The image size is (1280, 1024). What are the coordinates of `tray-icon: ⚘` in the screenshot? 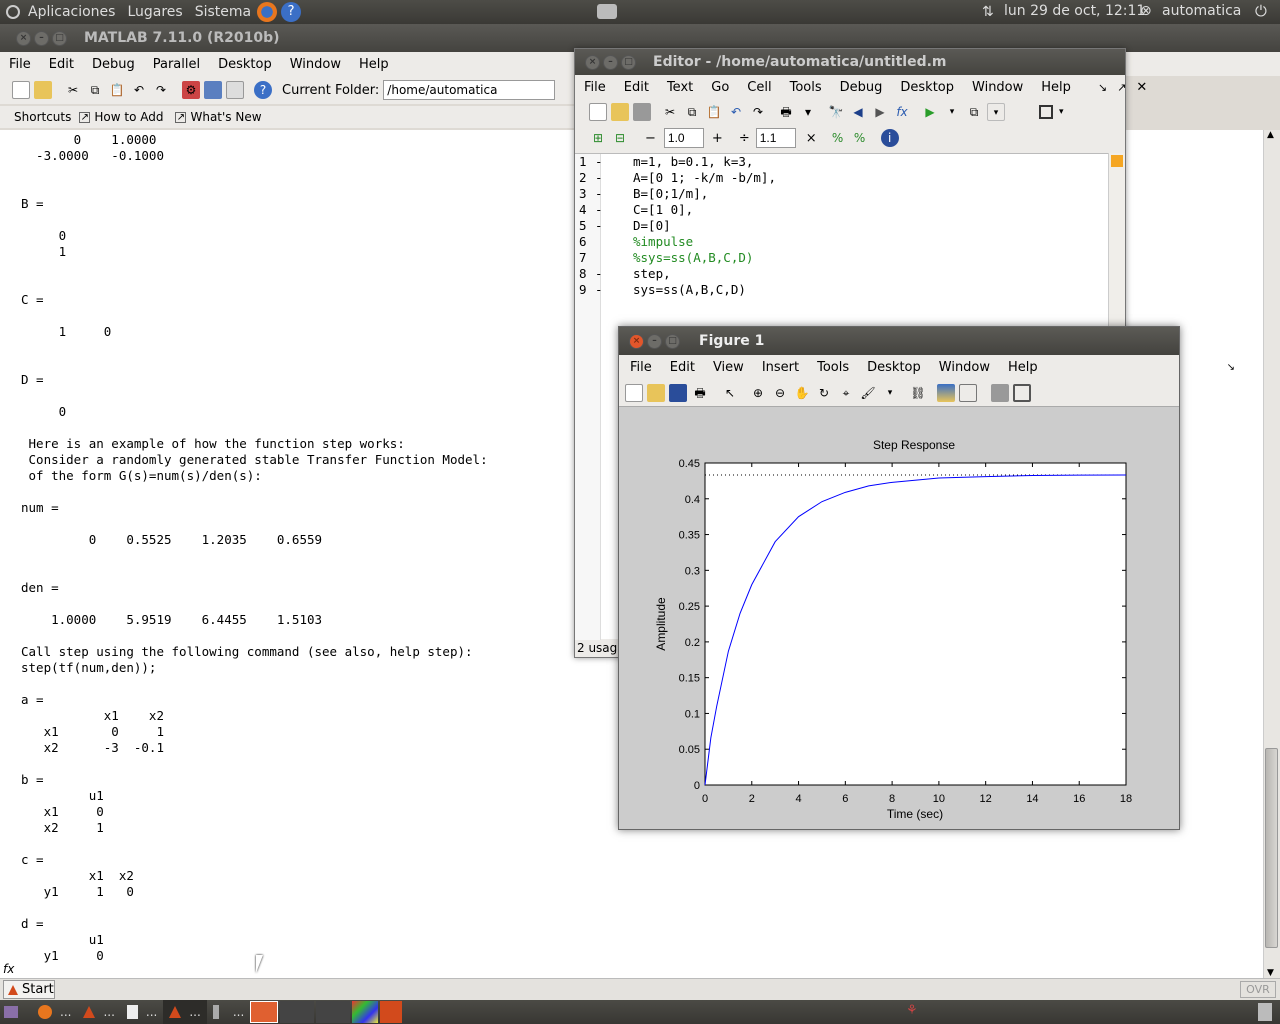 It's located at (912, 1010).